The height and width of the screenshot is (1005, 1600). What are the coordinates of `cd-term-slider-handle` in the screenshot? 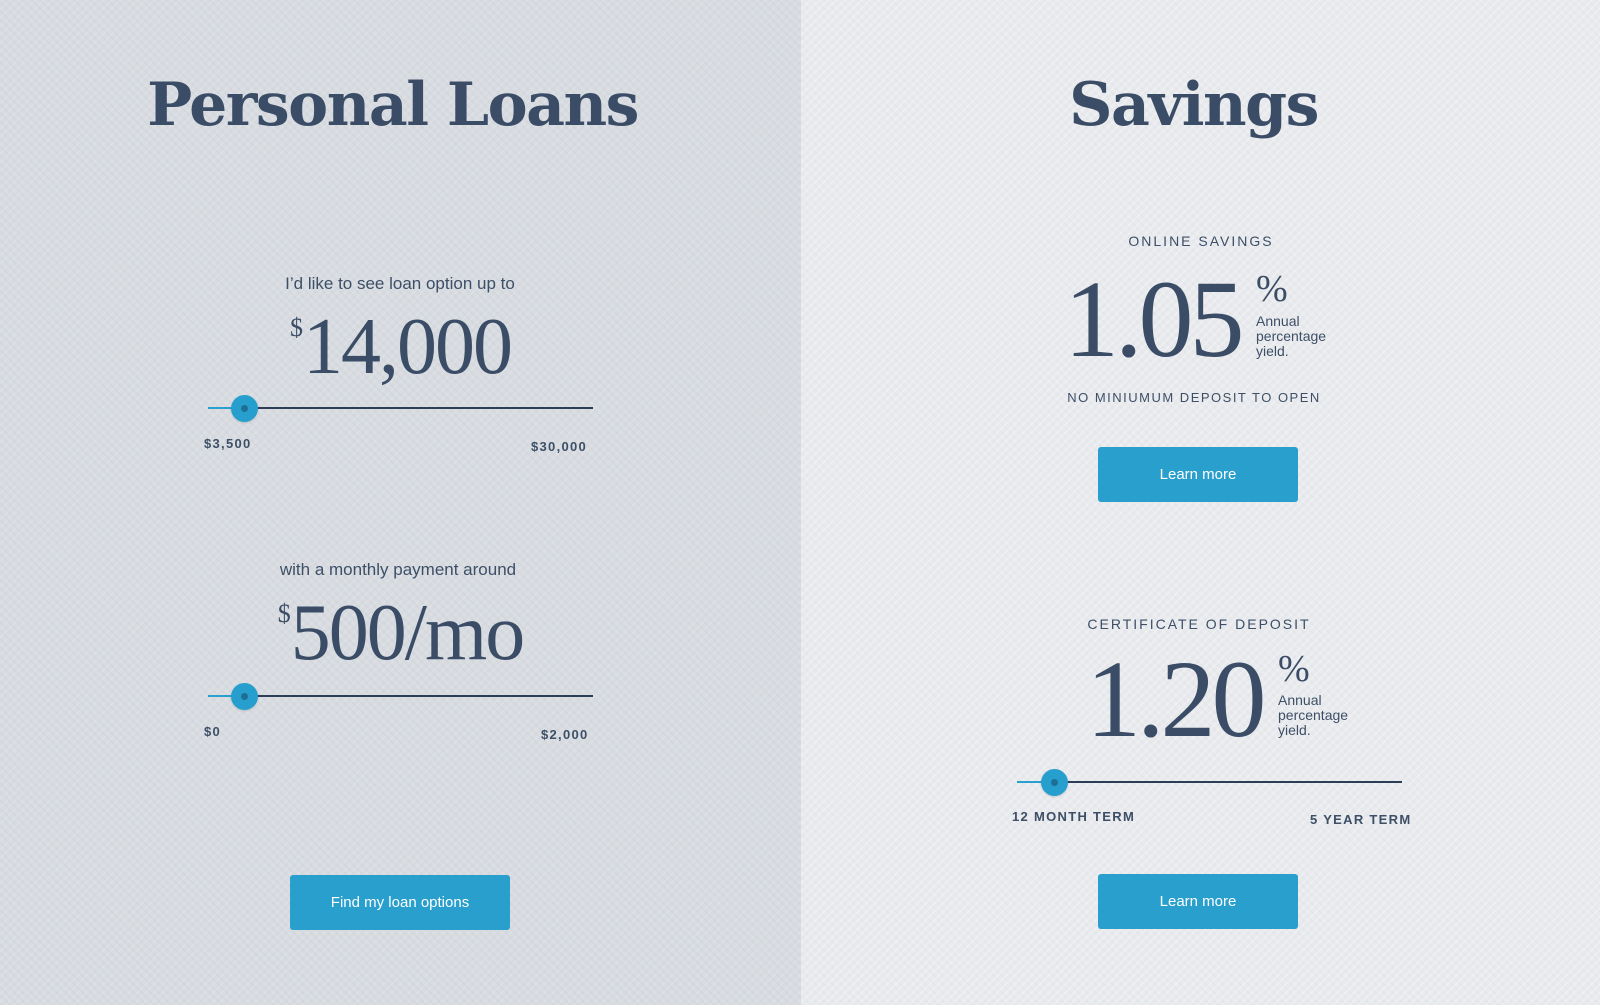 It's located at (1054, 782).